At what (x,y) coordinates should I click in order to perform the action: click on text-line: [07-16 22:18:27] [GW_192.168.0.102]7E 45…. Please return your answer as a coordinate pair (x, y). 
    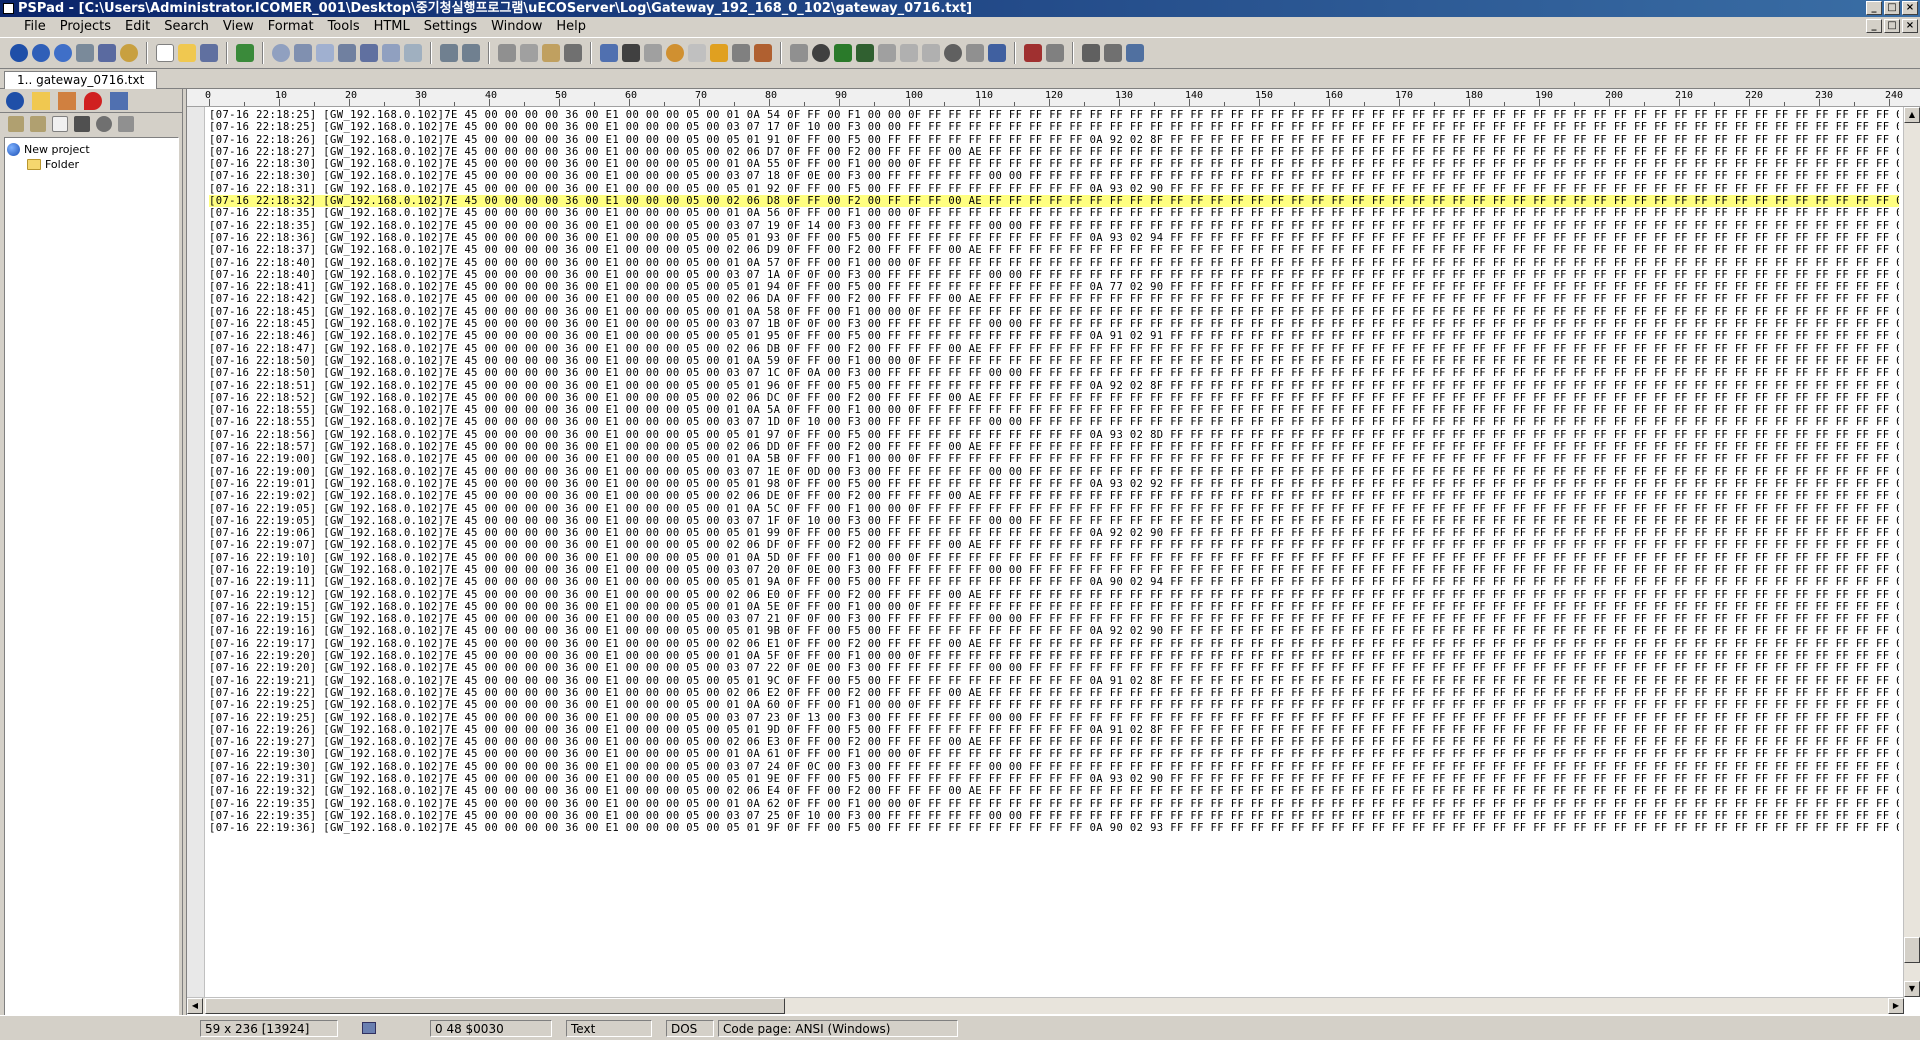
    Looking at the image, I should click on (1054, 152).